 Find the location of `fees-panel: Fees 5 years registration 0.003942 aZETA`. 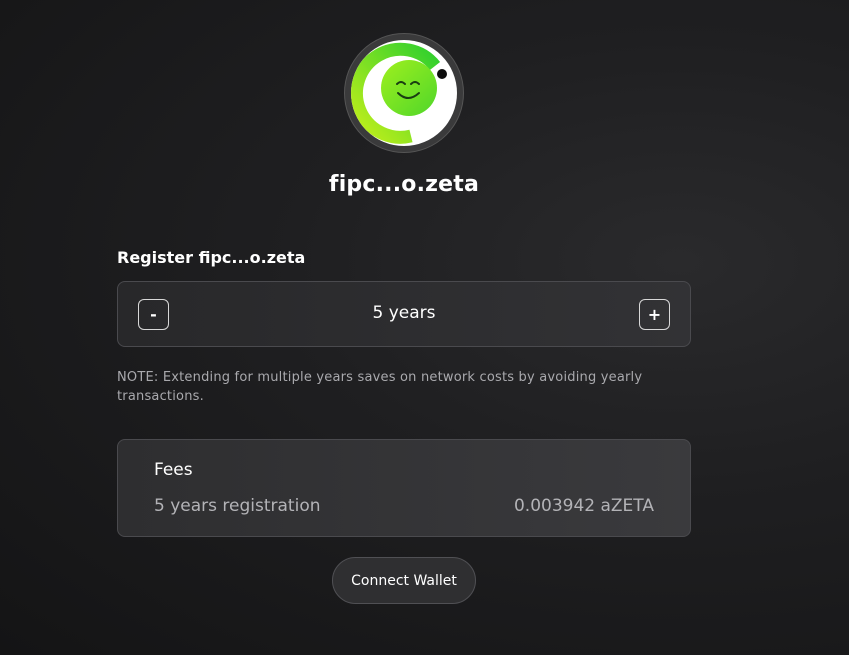

fees-panel: Fees 5 years registration 0.003942 aZETA is located at coordinates (404, 488).